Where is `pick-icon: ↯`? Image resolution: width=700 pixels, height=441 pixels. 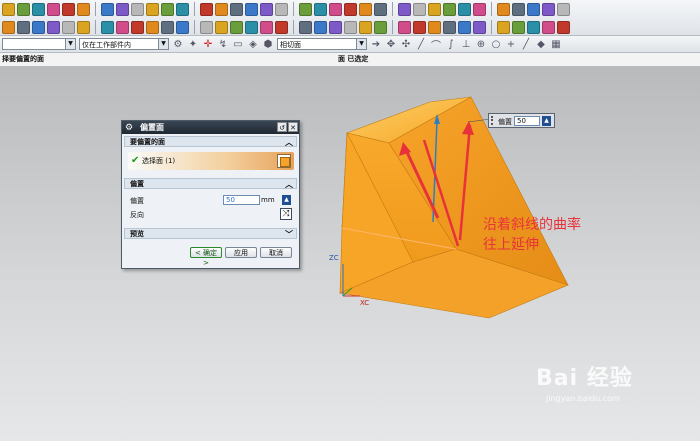
pick-icon: ↯ is located at coordinates (223, 44).